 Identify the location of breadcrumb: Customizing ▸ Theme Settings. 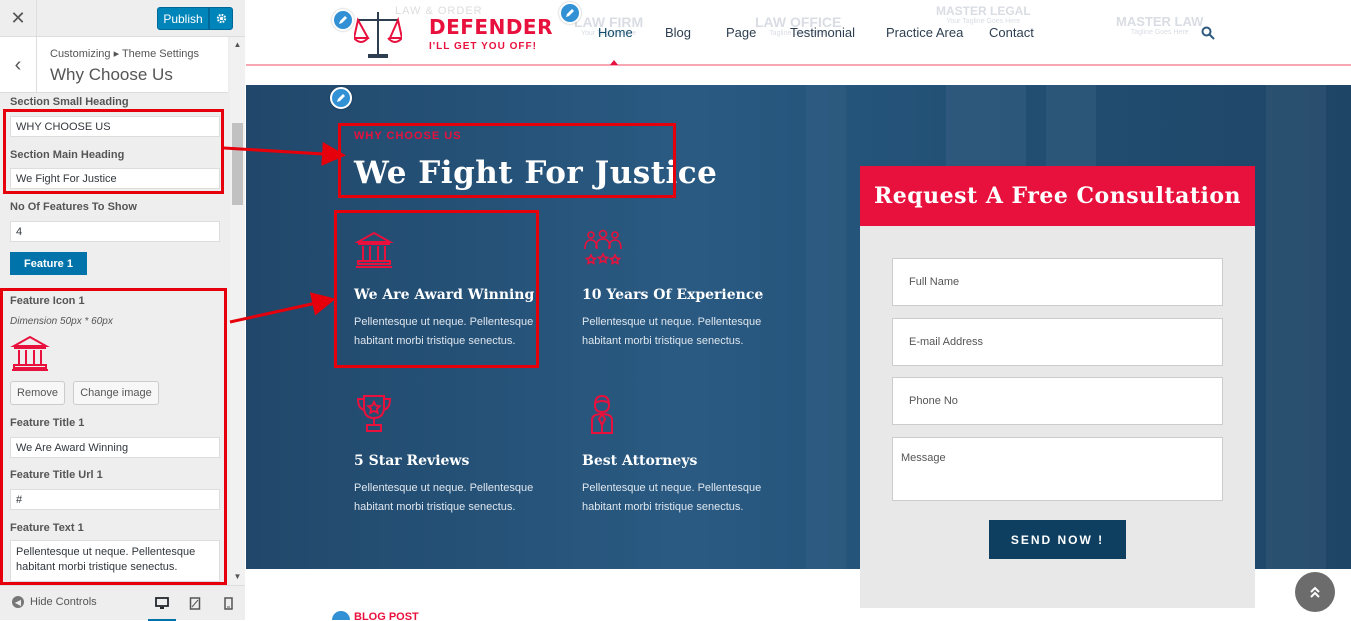
(124, 54).